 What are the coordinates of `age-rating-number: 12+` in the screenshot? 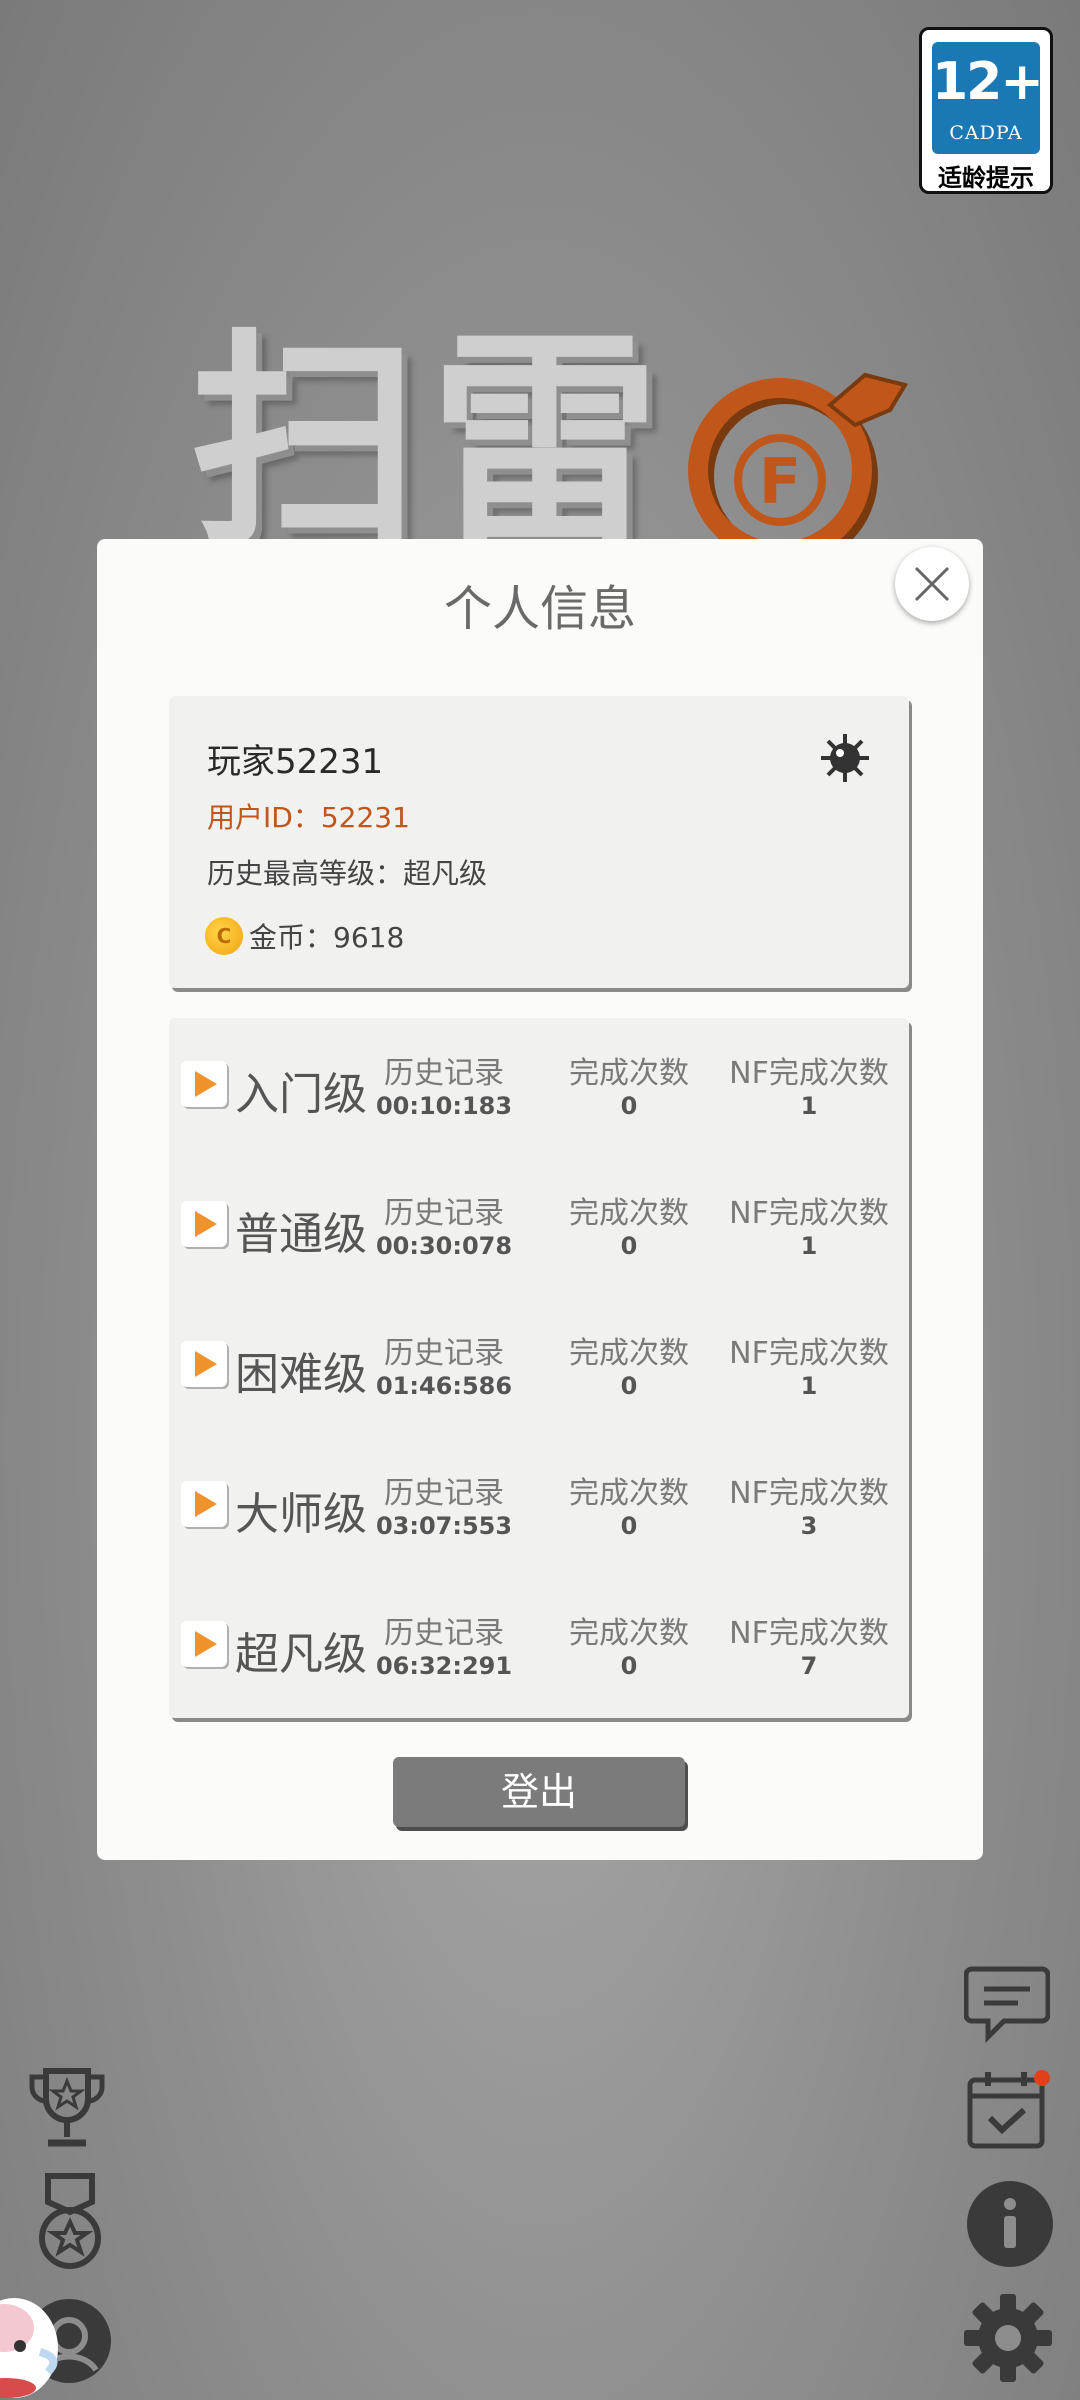 It's located at (988, 82).